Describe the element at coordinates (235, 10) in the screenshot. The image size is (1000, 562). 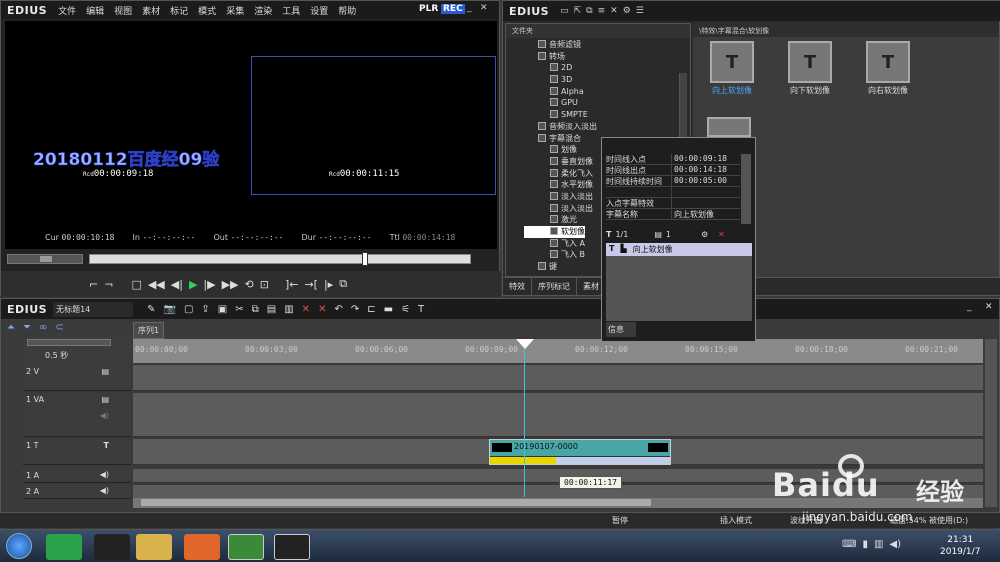
I see `menu-capture: 采集` at that location.